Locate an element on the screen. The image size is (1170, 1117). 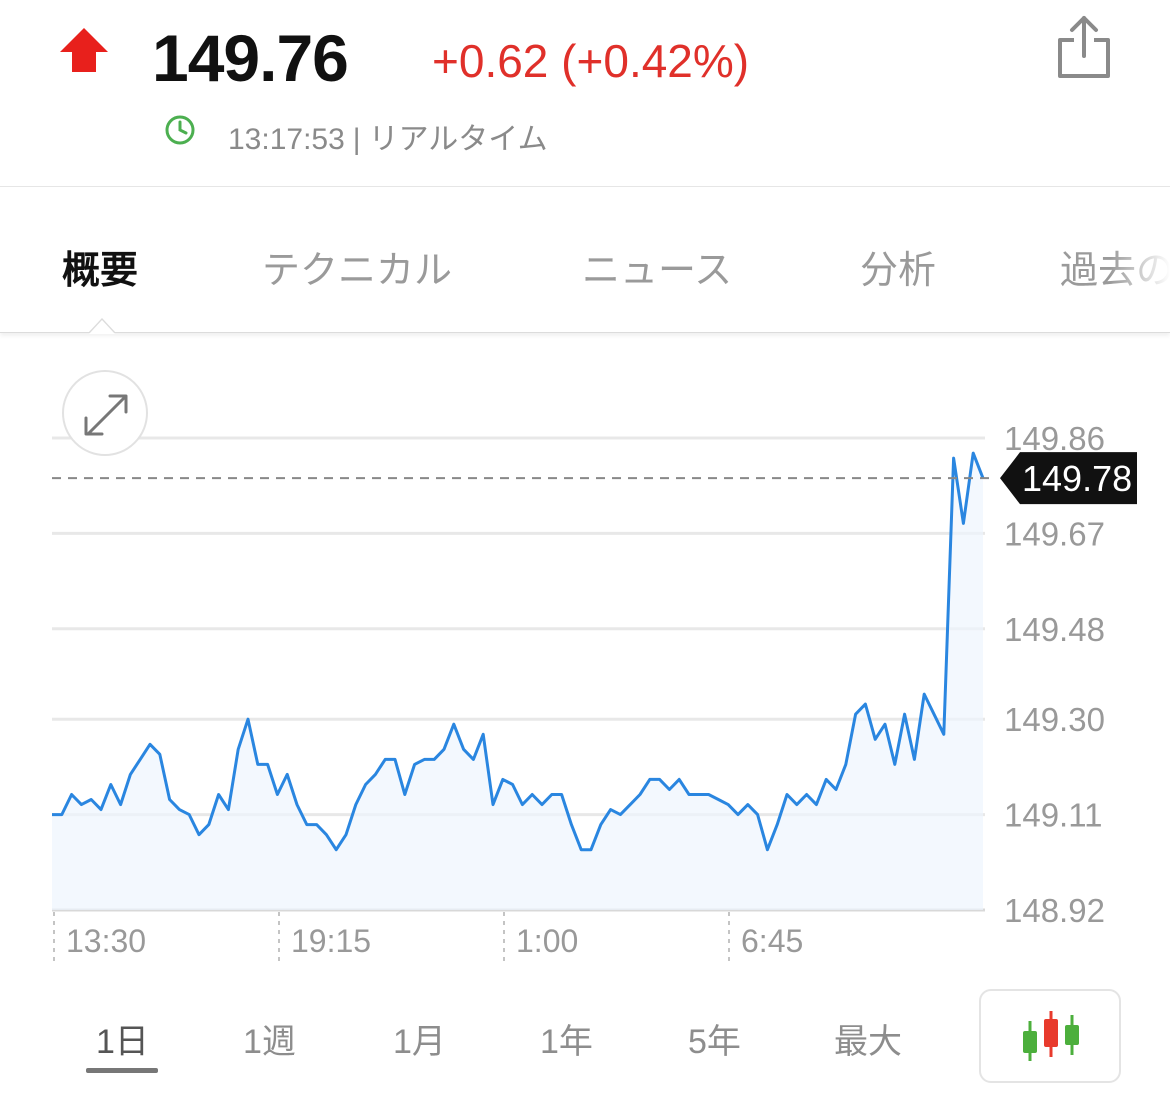
y-tick-label: 149.48 is located at coordinates (1054, 629).